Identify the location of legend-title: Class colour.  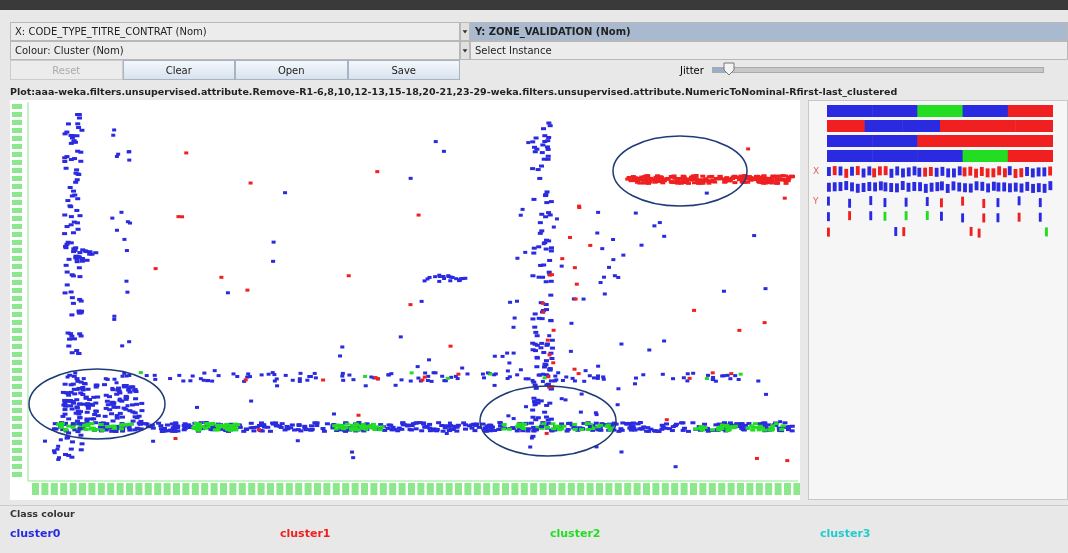
(43, 513).